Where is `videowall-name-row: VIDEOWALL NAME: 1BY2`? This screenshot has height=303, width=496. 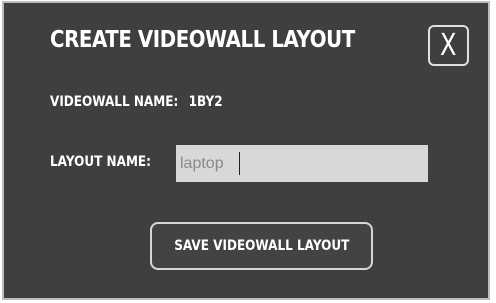
videowall-name-row: VIDEOWALL NAME: 1BY2 is located at coordinates (136, 102).